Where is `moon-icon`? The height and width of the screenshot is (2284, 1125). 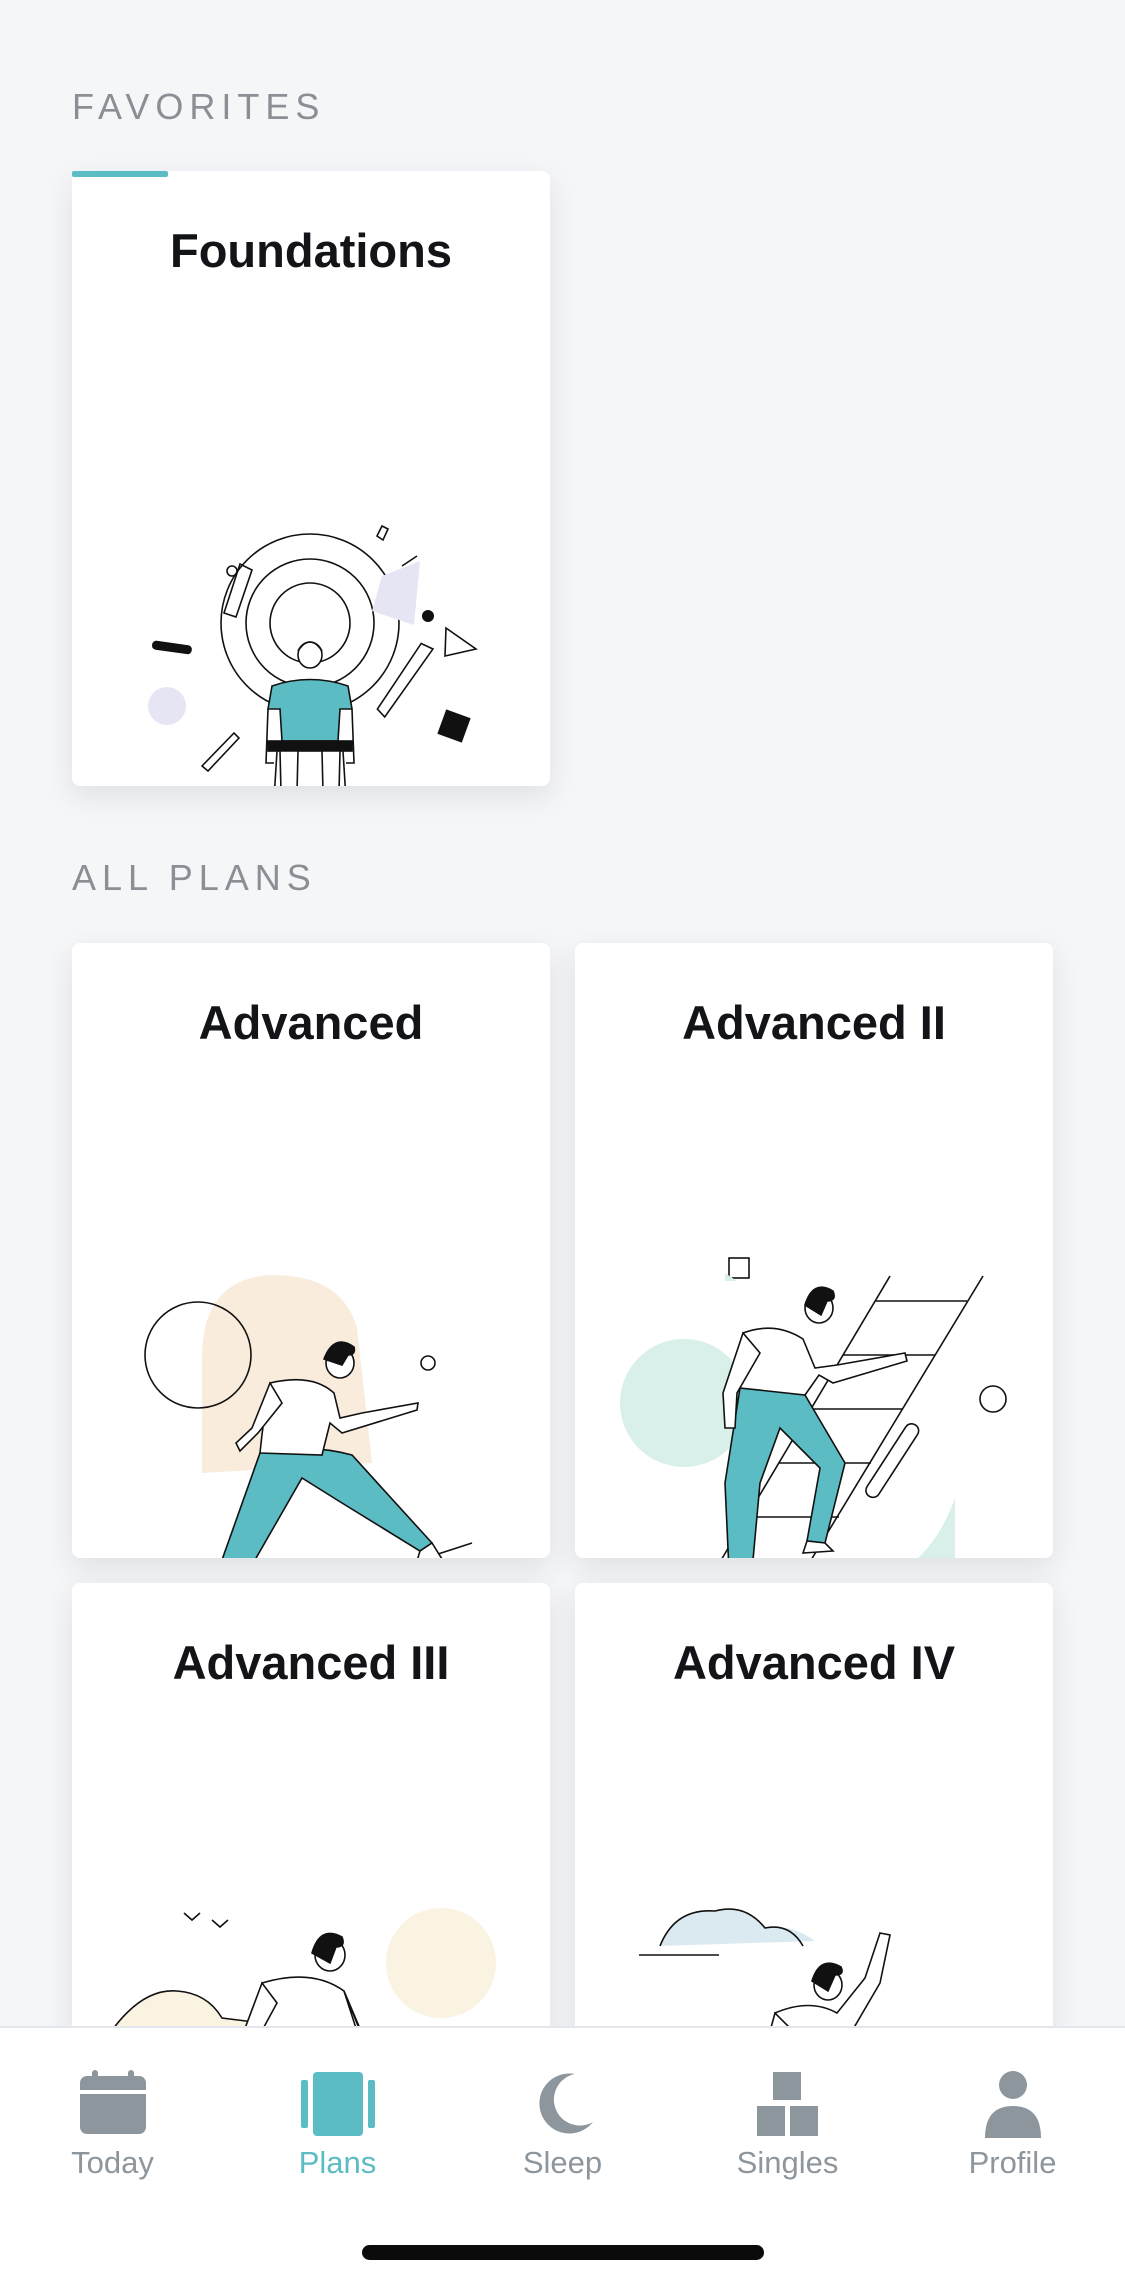
moon-icon is located at coordinates (565, 2103).